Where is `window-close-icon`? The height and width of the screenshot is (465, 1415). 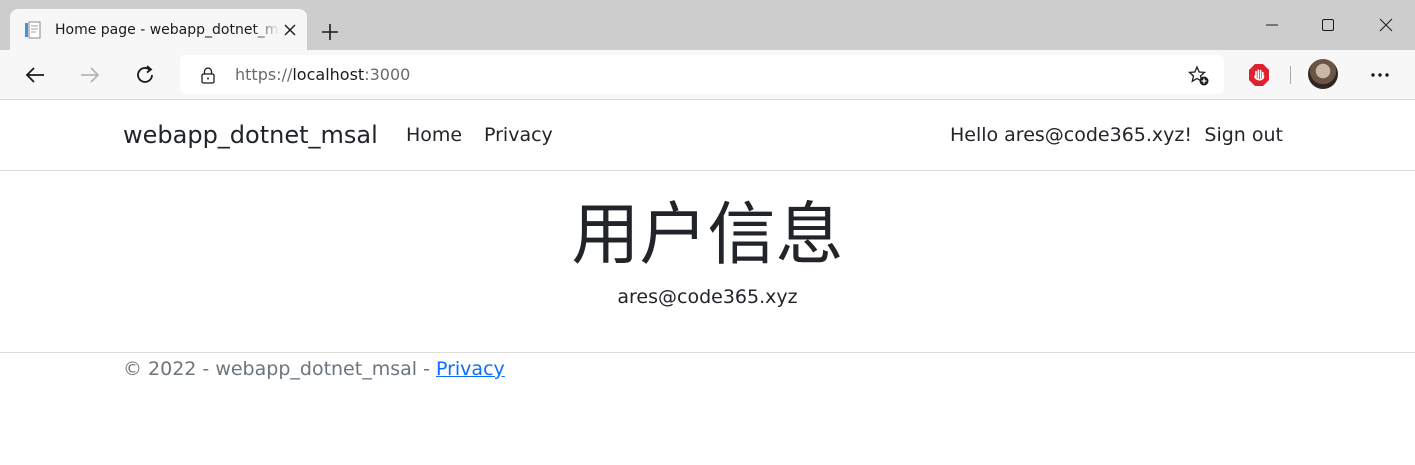
window-close-icon is located at coordinates (1386, 25).